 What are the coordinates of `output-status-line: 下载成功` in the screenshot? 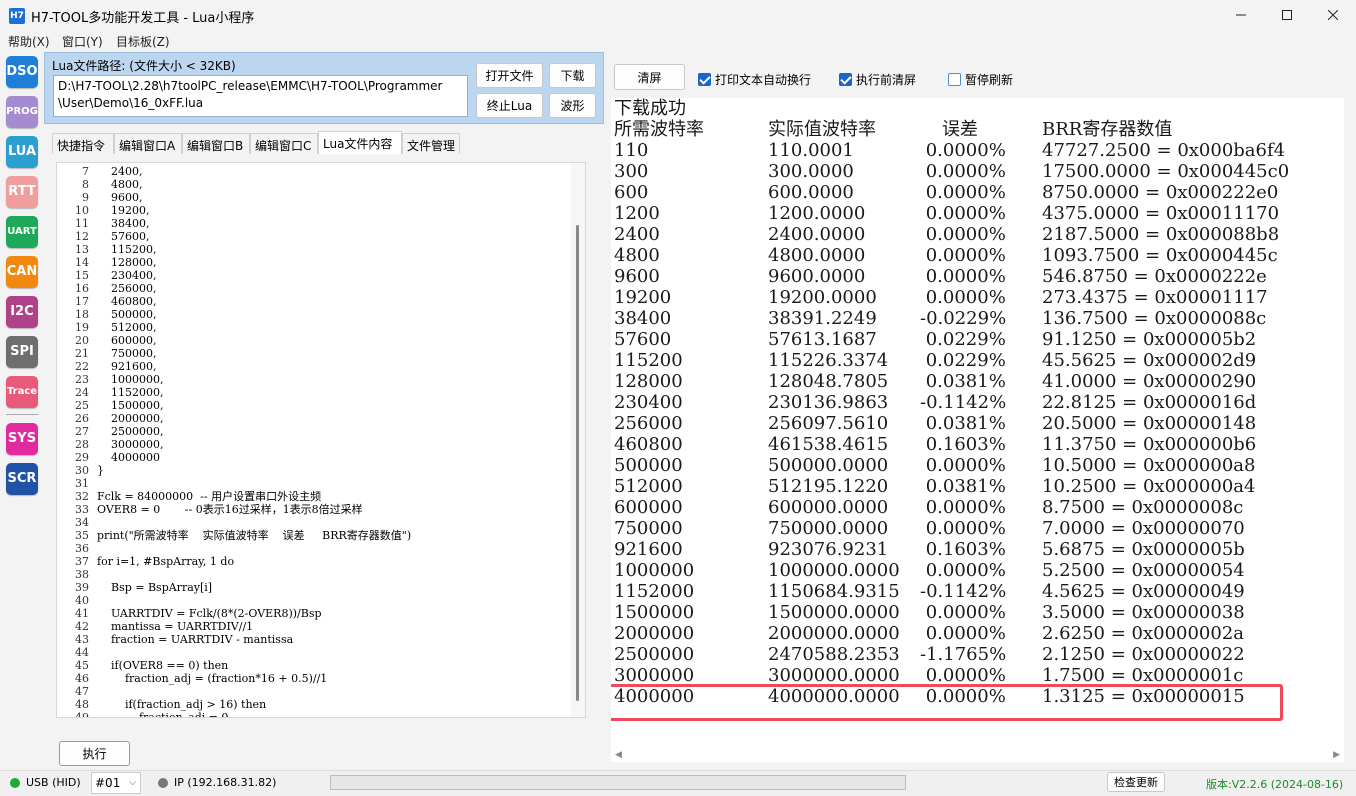 It's located at (650, 108).